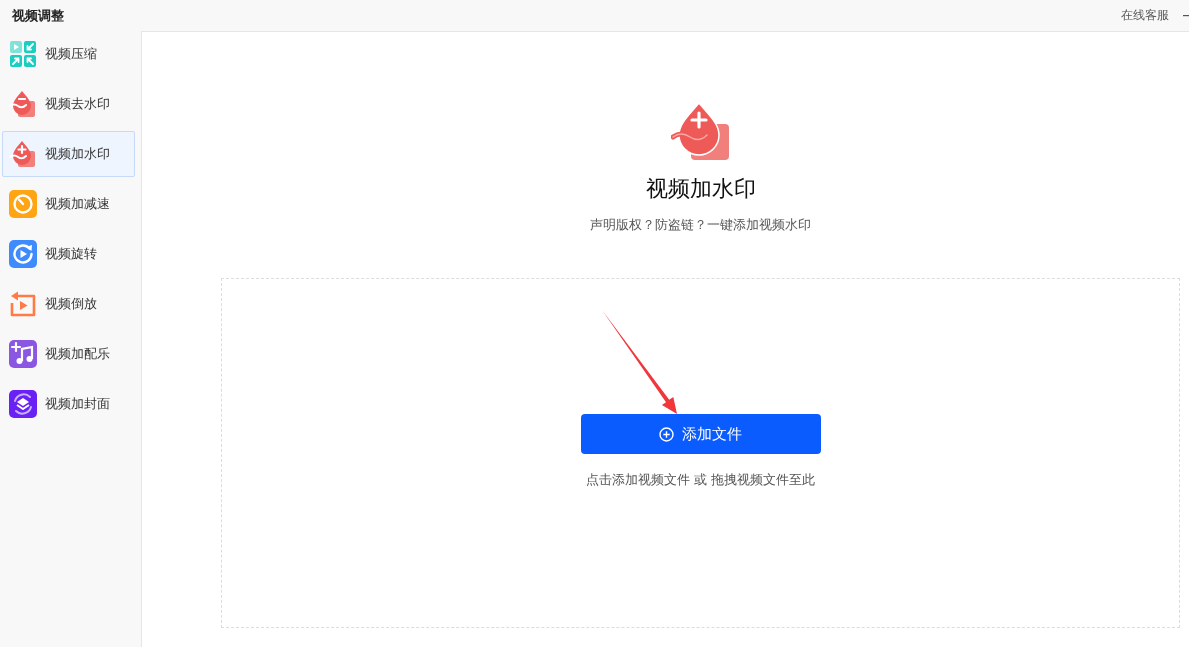 This screenshot has height=647, width=1189. I want to click on sidebar-item: 视频加封面, so click(68, 404).